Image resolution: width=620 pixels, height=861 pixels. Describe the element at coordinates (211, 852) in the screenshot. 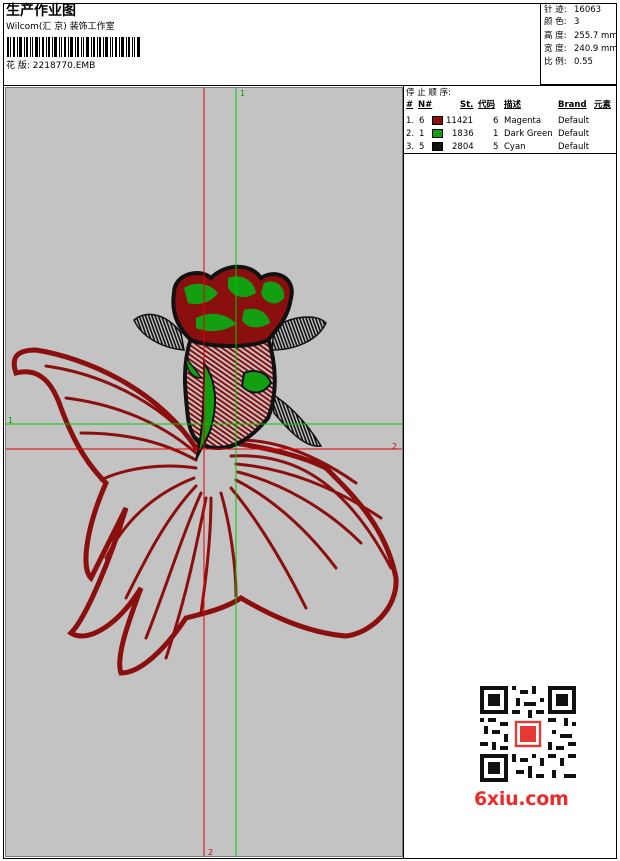

I see `guide-label-bottom-red: 2` at that location.